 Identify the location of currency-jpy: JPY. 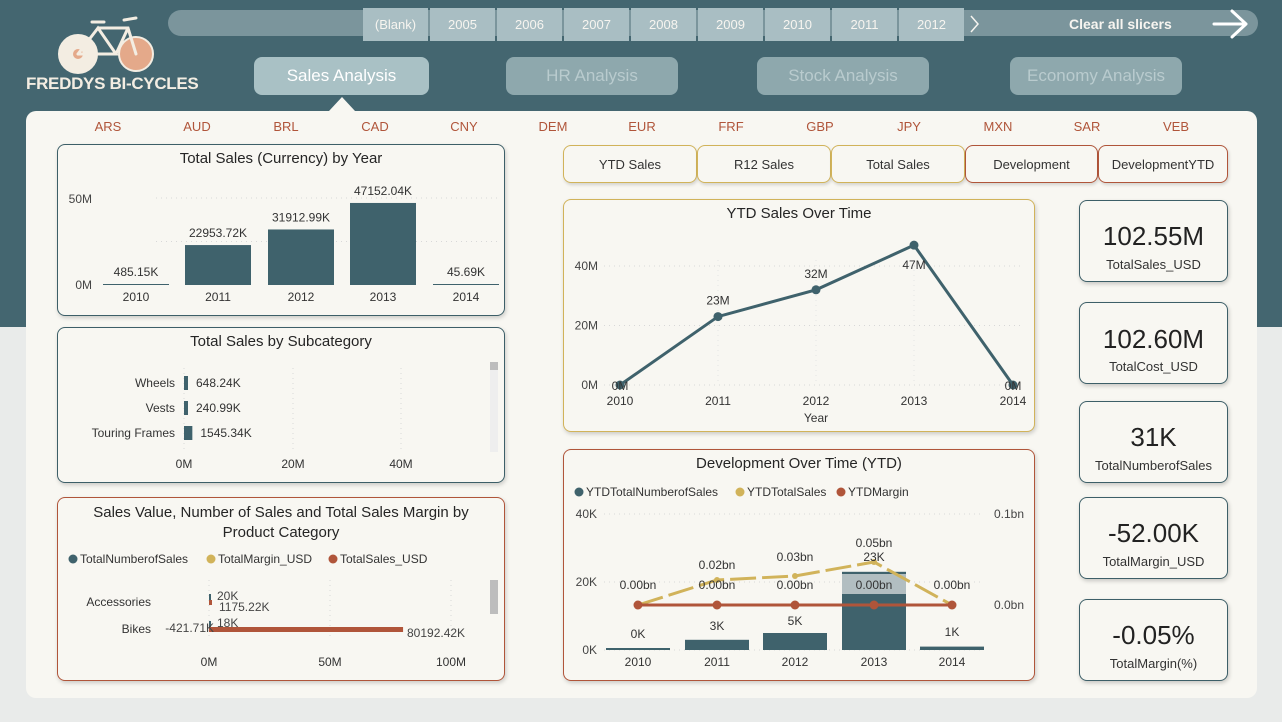
(909, 126).